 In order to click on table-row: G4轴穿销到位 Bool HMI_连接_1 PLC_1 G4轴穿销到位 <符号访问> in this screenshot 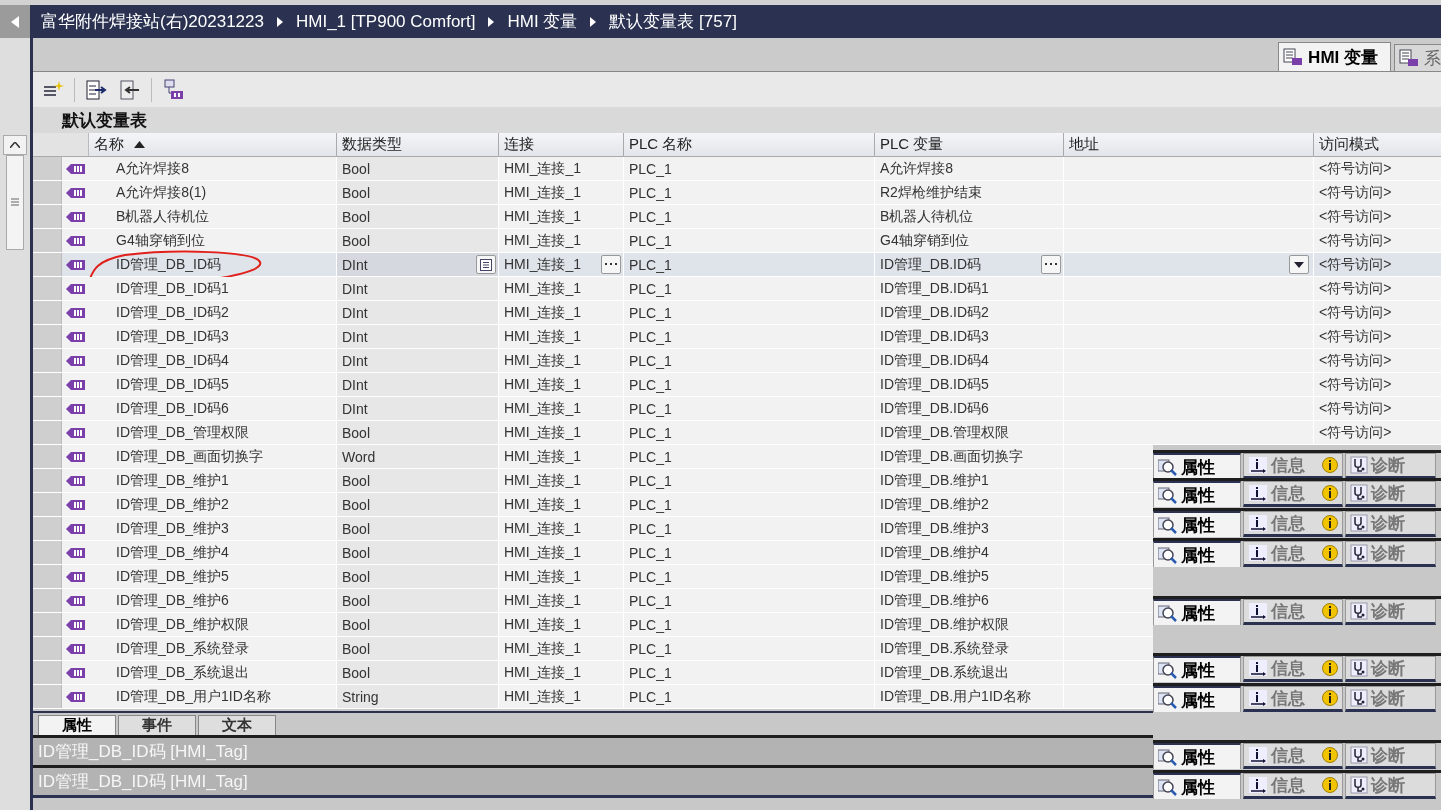, I will do `click(737, 241)`.